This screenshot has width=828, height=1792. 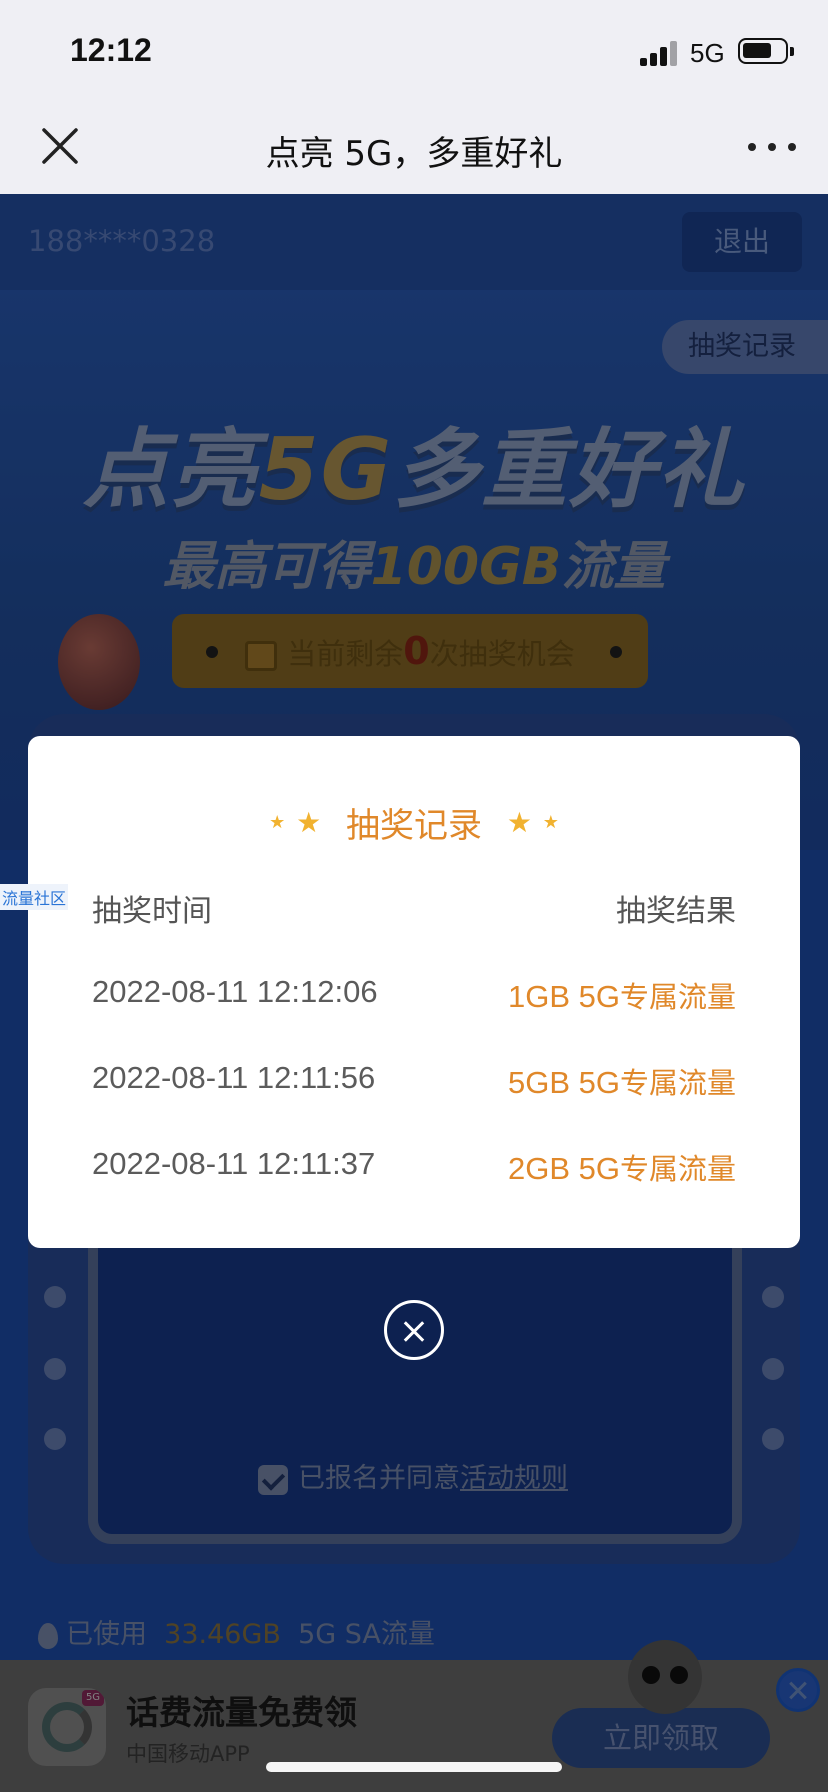 What do you see at coordinates (414, 1080) in the screenshot?
I see `record-row: 2022-08-11 12:11:56 5GB 5G专属流量` at bounding box center [414, 1080].